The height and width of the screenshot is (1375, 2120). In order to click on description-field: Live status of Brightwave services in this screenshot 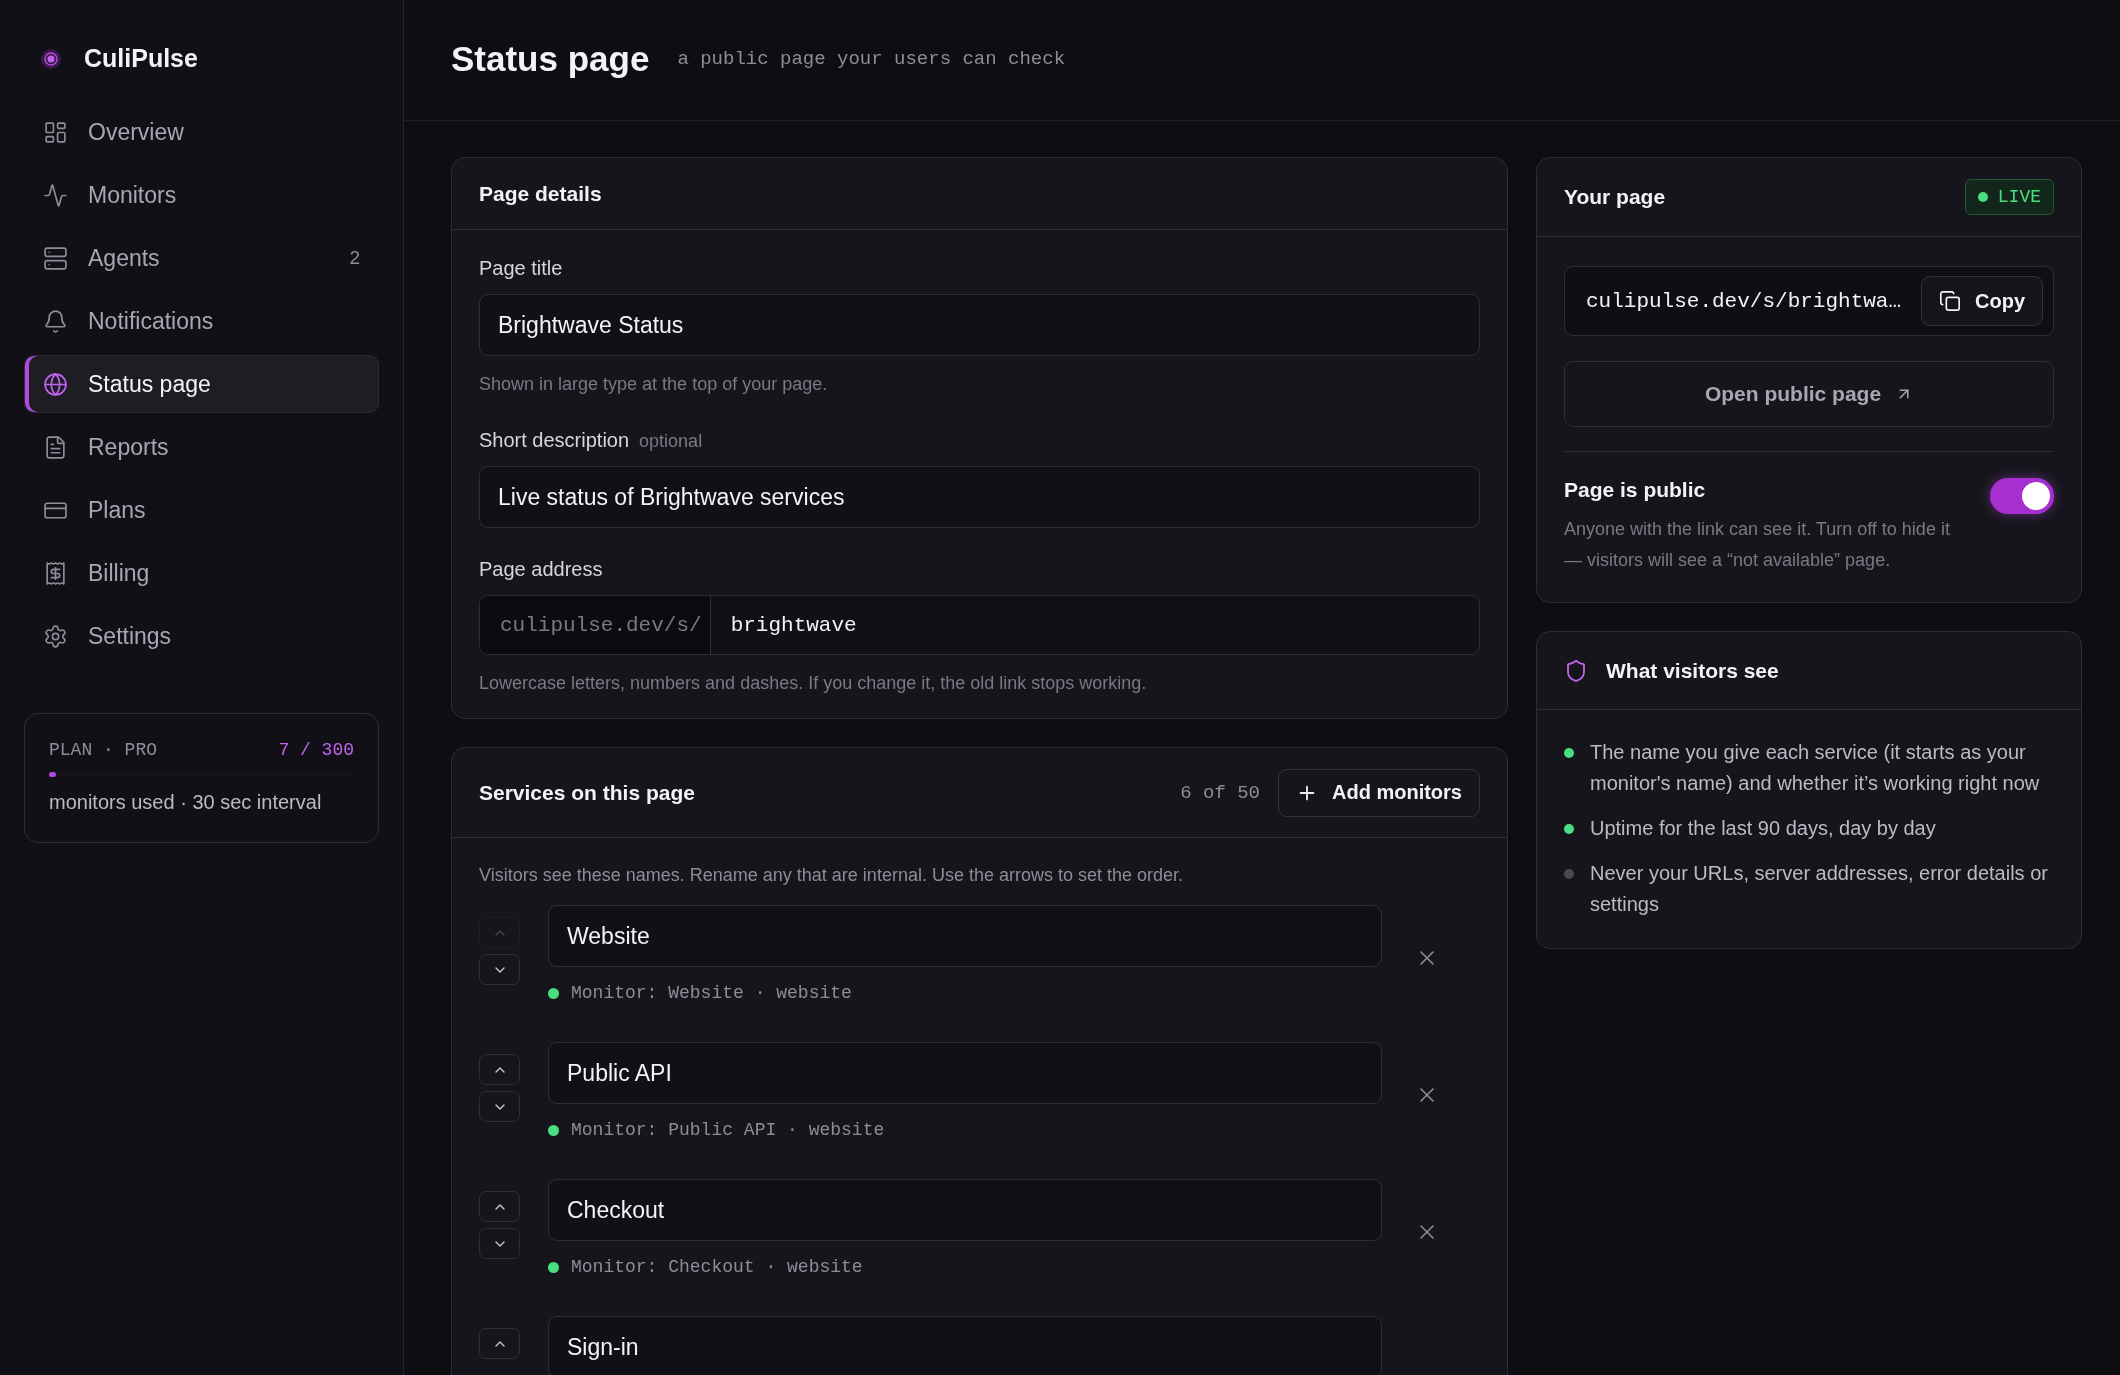, I will do `click(979, 497)`.